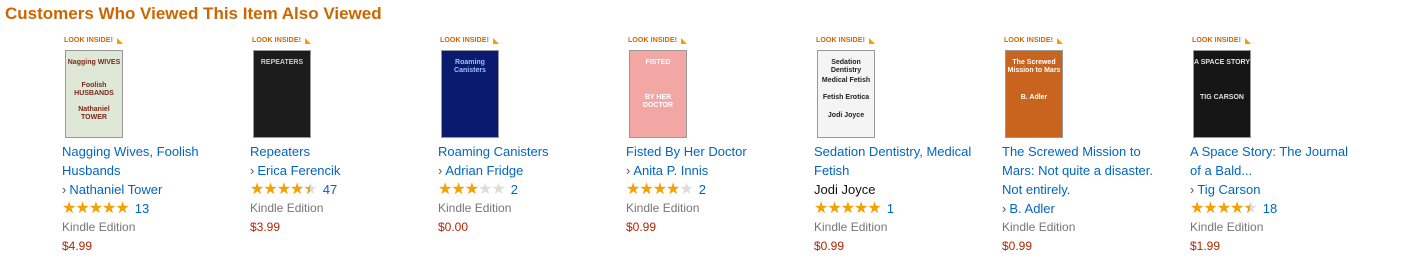 This screenshot has height=265, width=1420. Describe the element at coordinates (94, 113) in the screenshot. I see `cover-text: Nathaniel TOWER` at that location.